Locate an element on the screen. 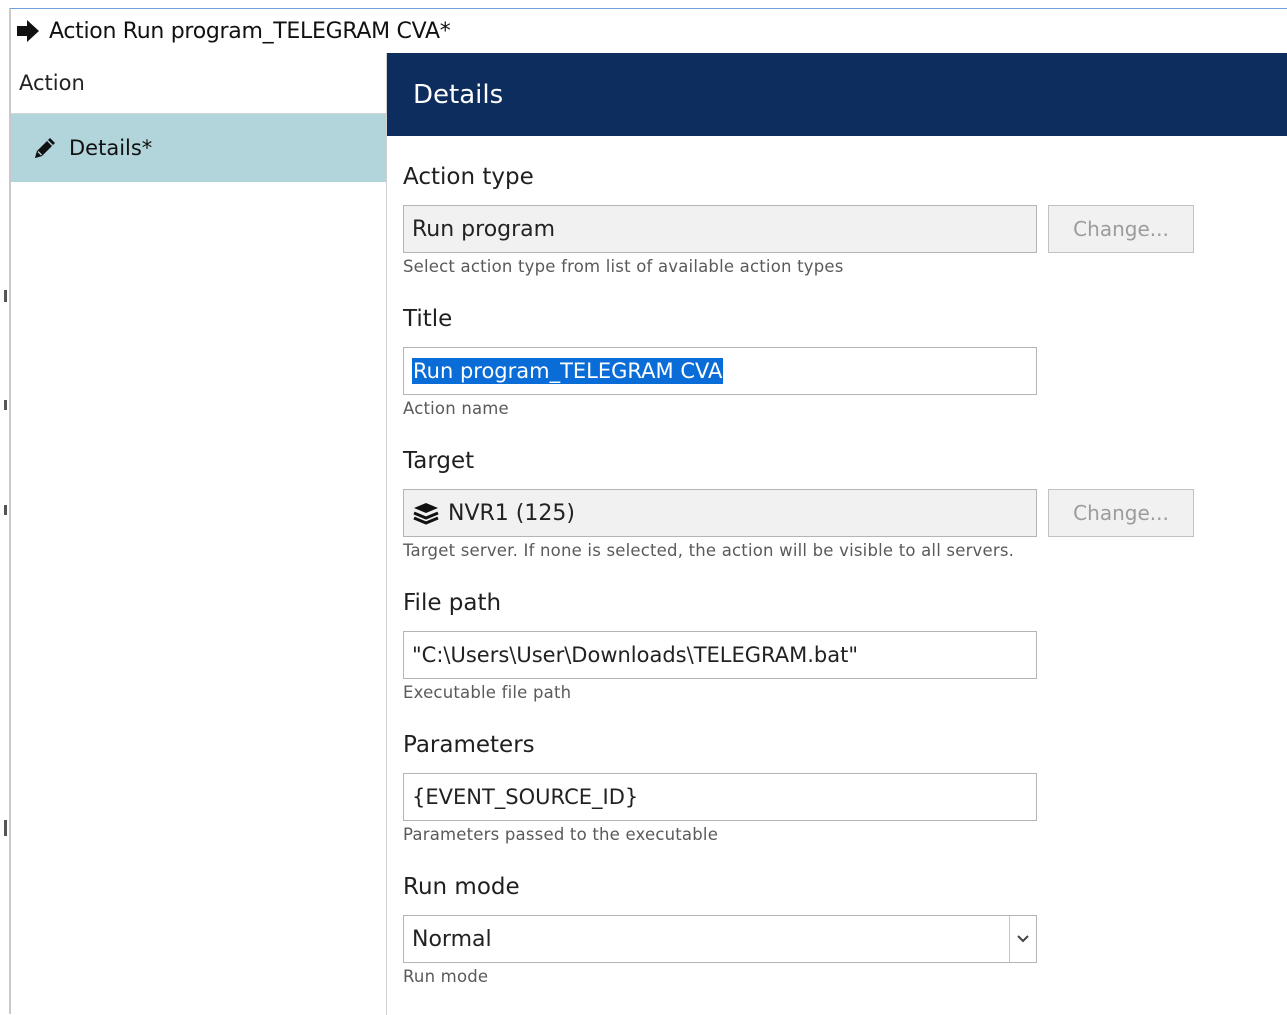 Image resolution: width=1287 pixels, height=1015 pixels. server-stack-icon is located at coordinates (426, 514).